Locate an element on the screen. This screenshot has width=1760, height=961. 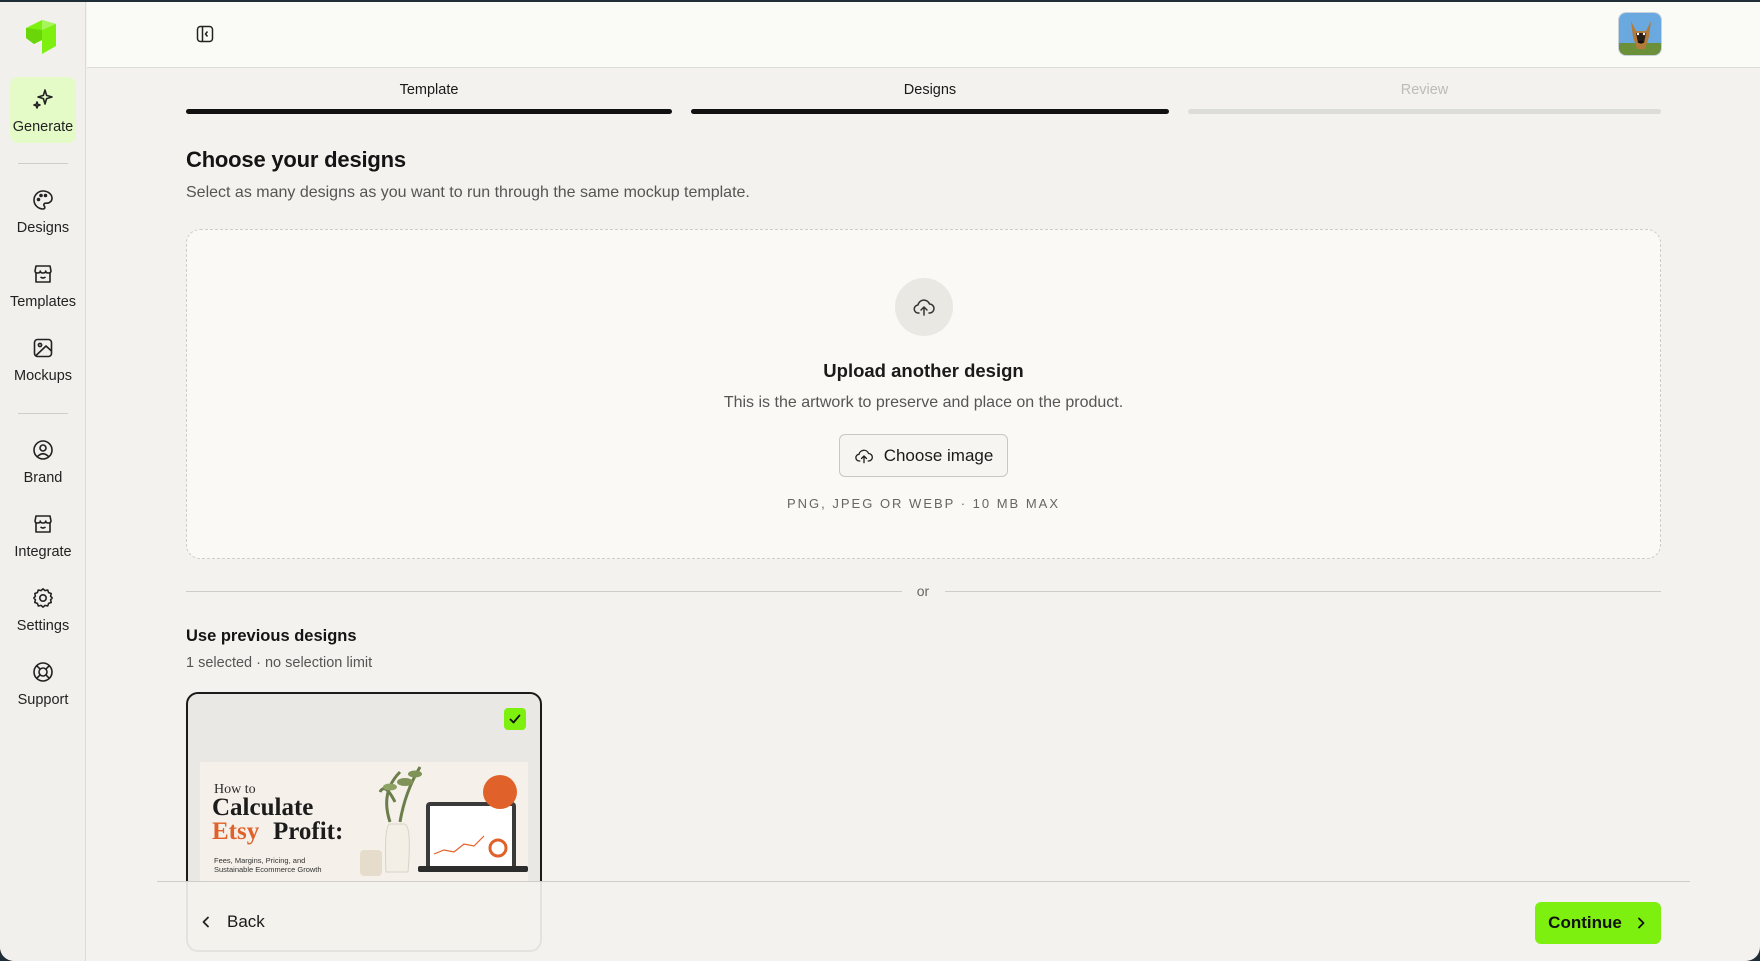
step-review-label: Review is located at coordinates (1424, 90).